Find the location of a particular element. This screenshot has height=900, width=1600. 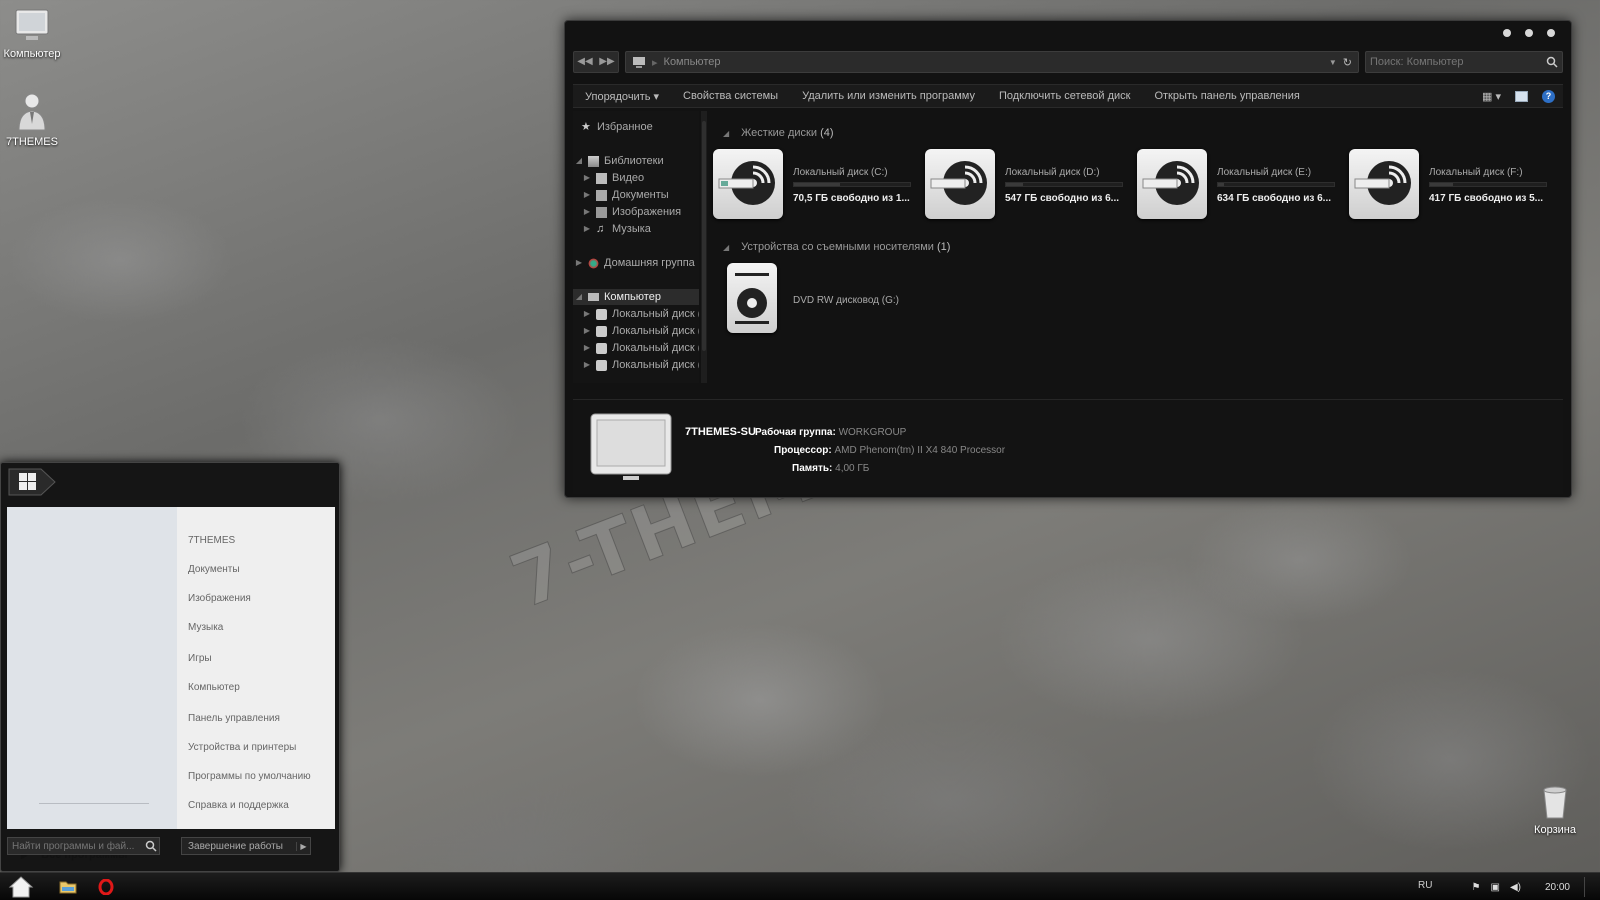

address-text: Компьютер is located at coordinates (692, 62).